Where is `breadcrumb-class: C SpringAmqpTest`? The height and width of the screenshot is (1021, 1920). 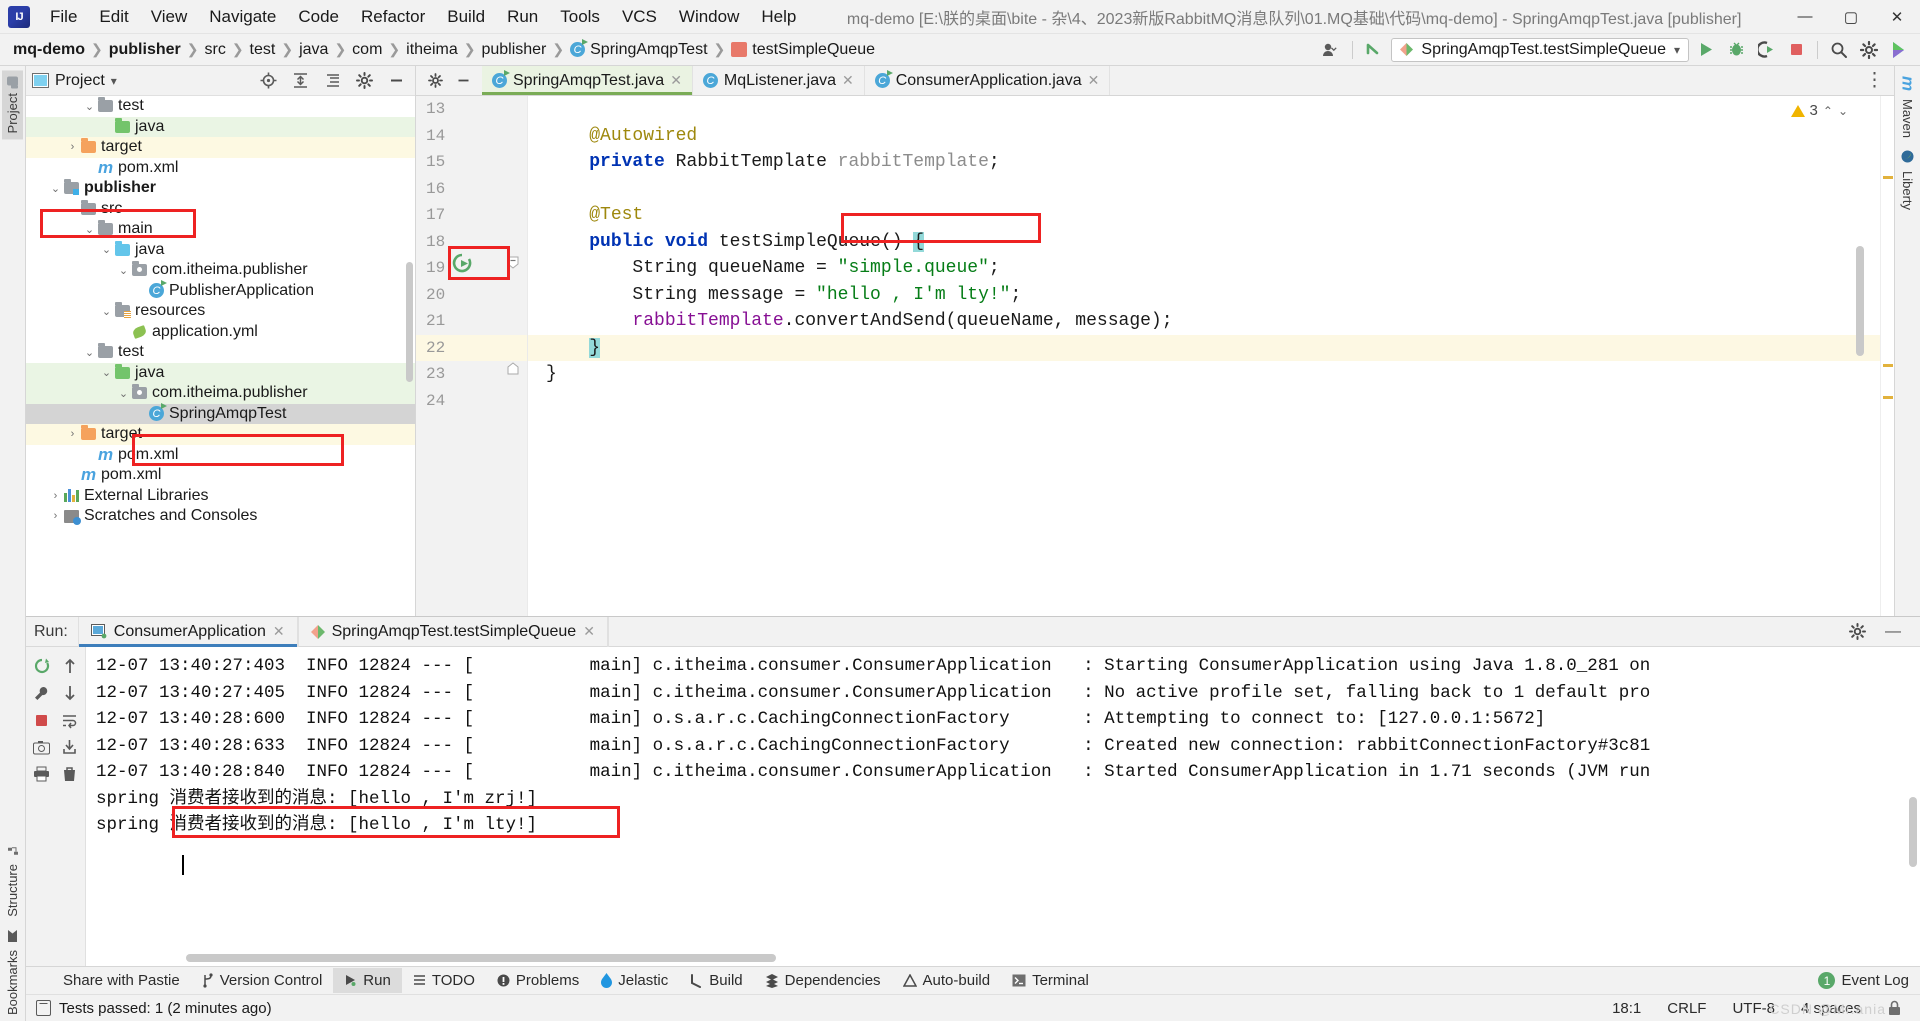
breadcrumb-class: C SpringAmqpTest is located at coordinates (638, 50).